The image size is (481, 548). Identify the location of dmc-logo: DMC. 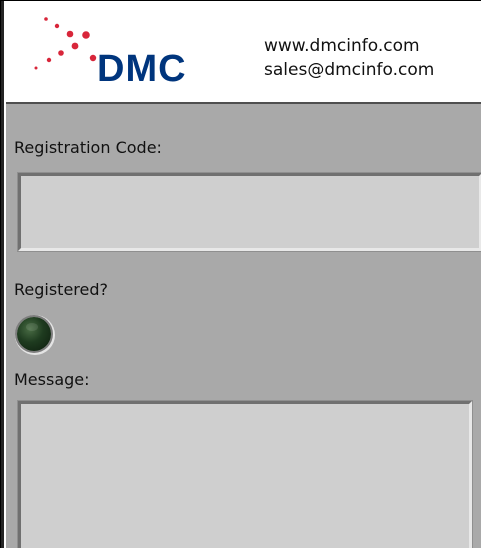
(110, 53).